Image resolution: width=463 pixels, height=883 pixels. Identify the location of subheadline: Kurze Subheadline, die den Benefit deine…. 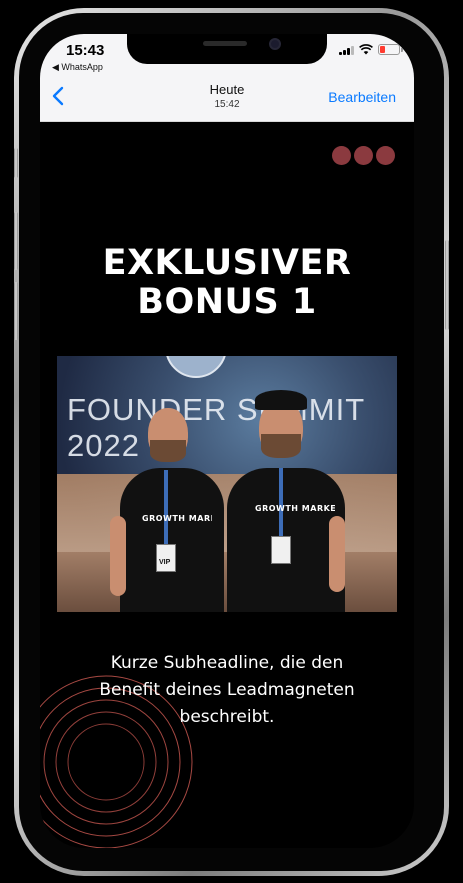
(227, 690).